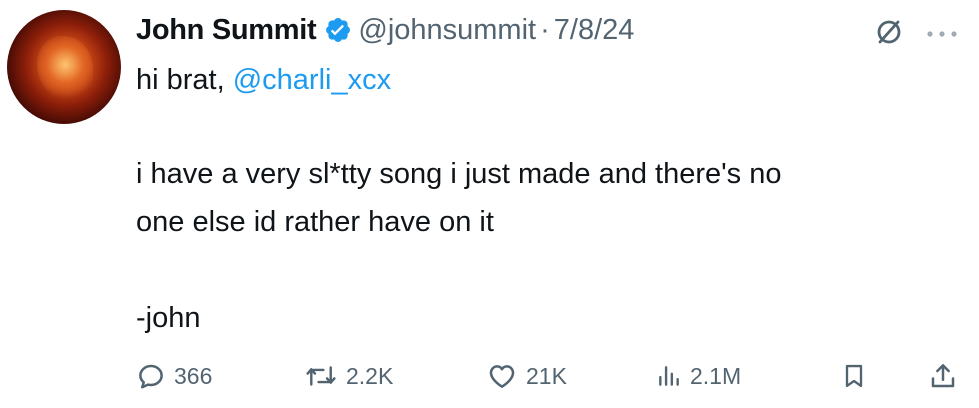  What do you see at coordinates (338, 30) in the screenshot?
I see `verified-badge-icon` at bounding box center [338, 30].